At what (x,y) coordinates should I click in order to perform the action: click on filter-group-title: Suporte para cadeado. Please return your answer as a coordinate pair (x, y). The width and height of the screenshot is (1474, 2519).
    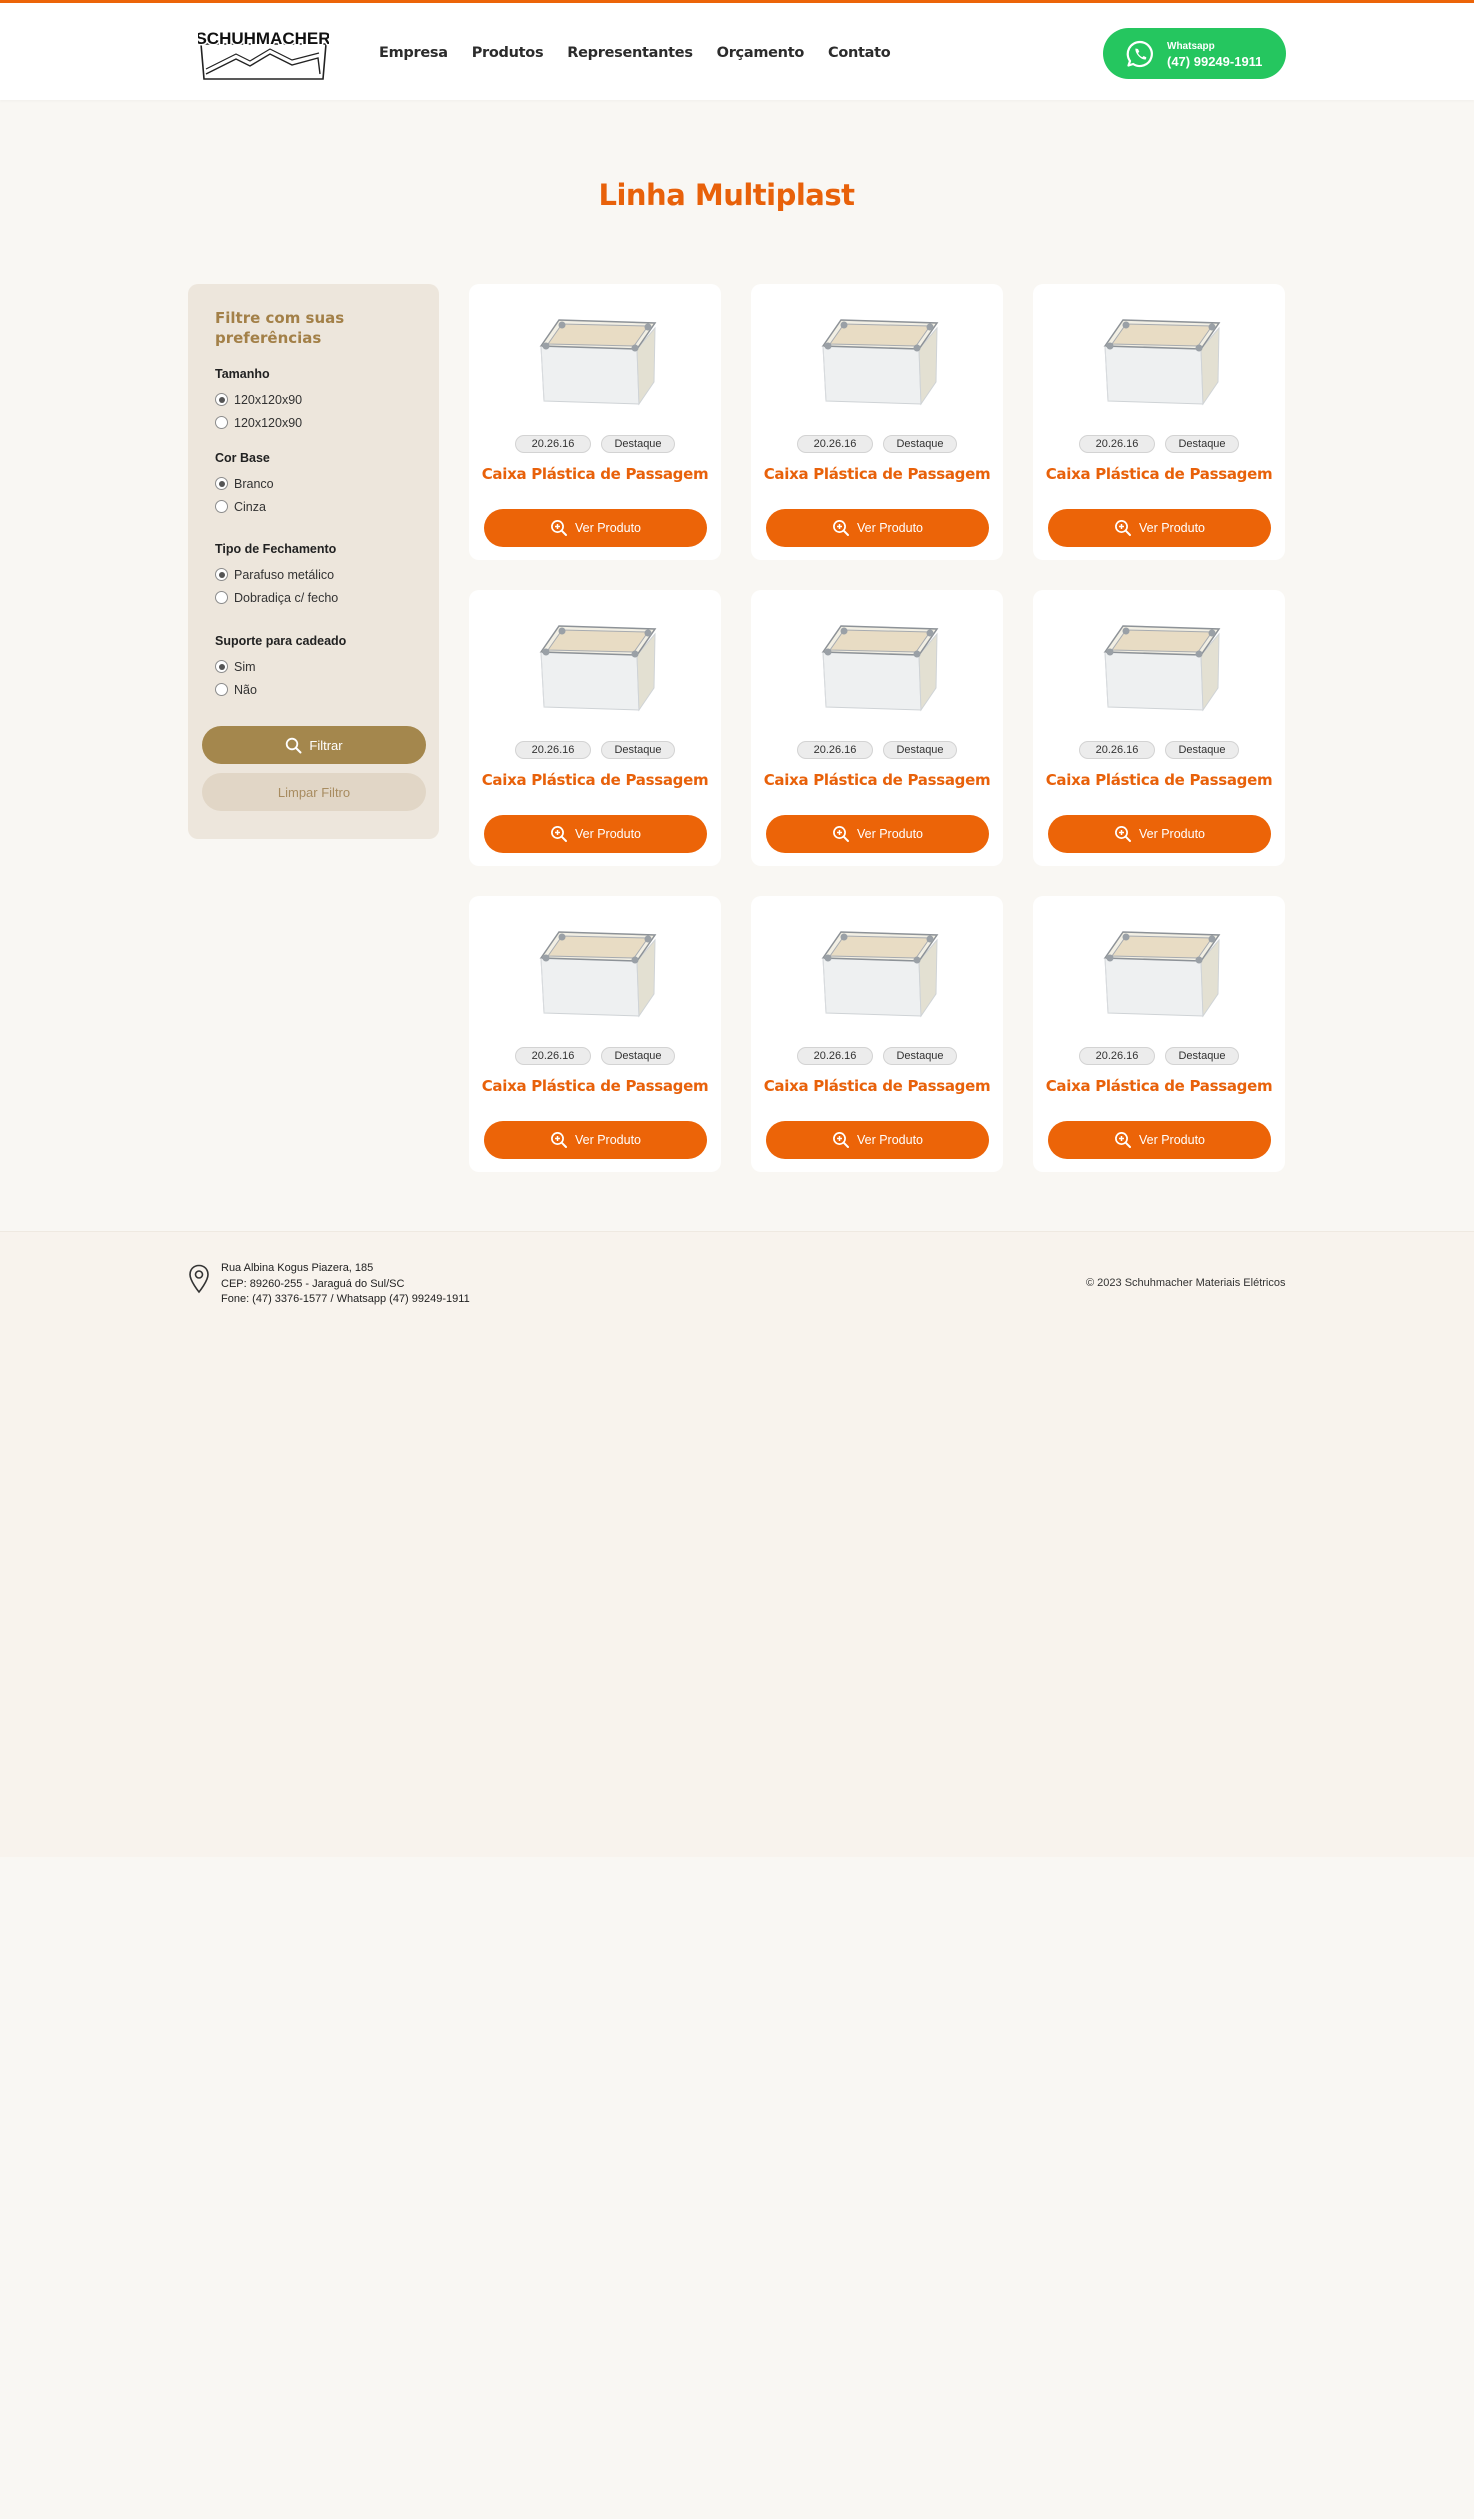
    Looking at the image, I should click on (281, 641).